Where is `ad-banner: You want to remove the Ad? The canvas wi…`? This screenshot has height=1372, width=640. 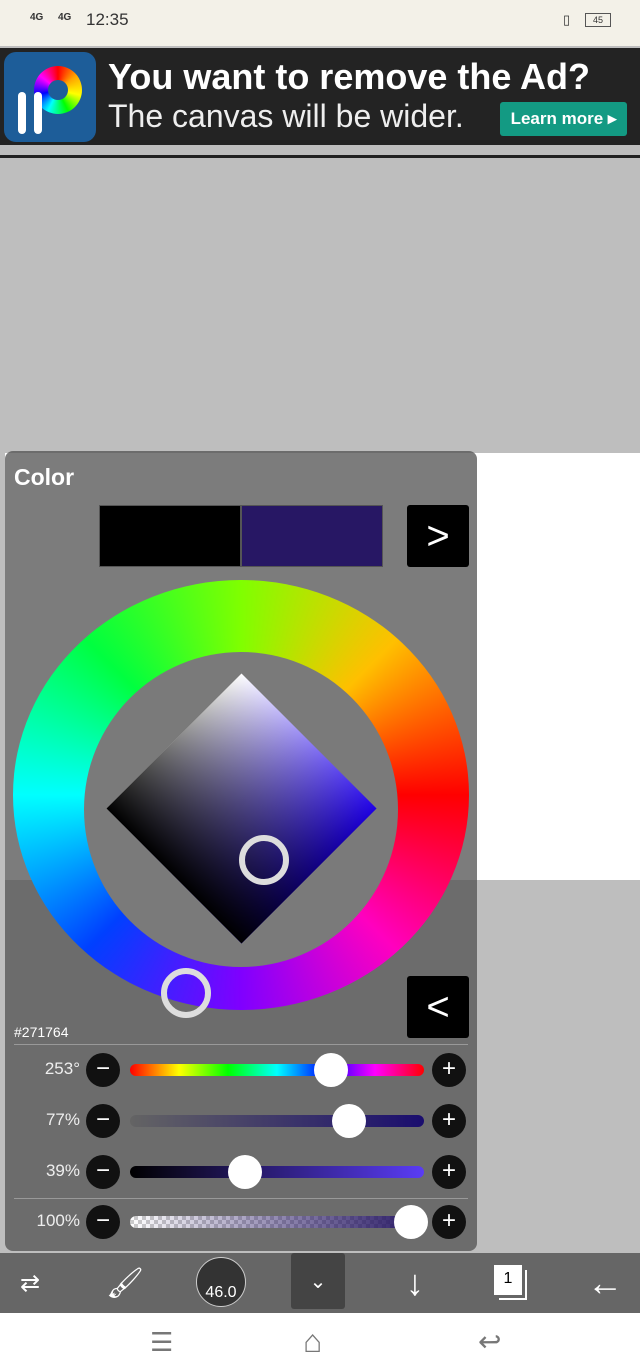
ad-banner: You want to remove the Ad? The canvas wi… is located at coordinates (320, 96).